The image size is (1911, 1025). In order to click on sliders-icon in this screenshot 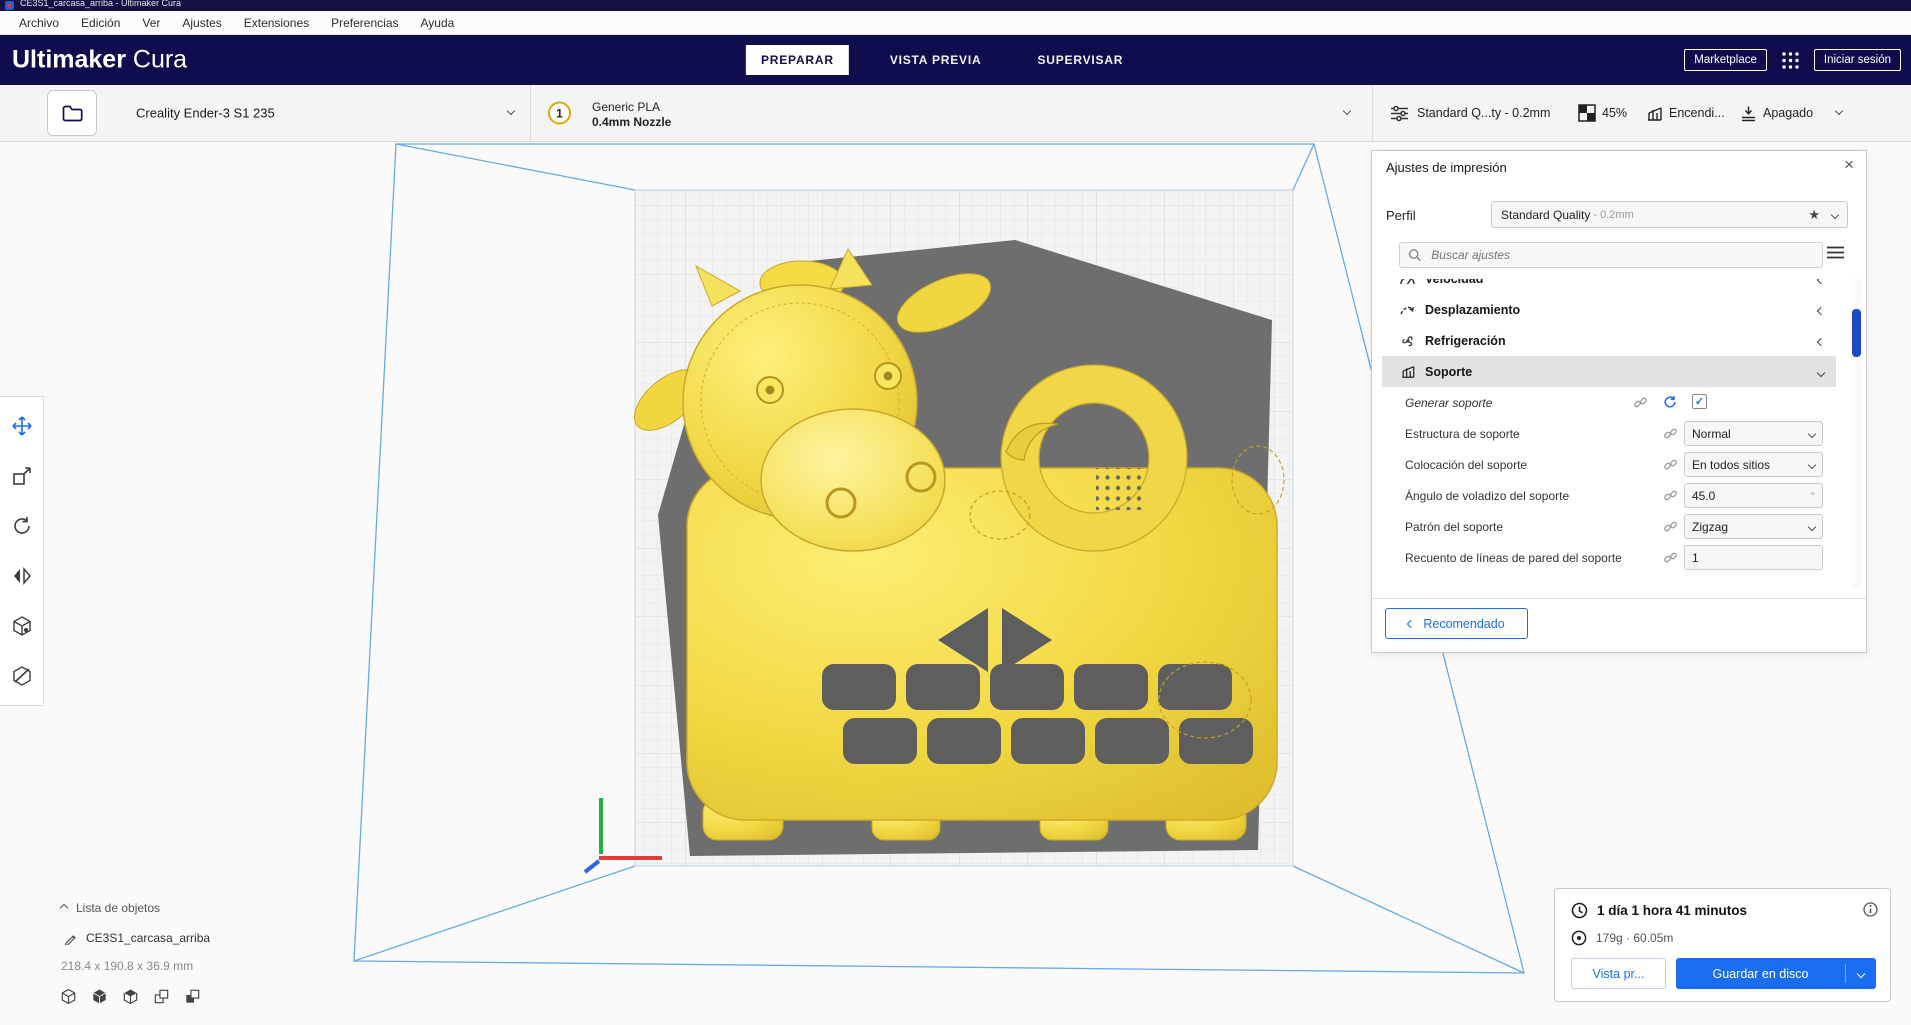, I will do `click(1399, 113)`.